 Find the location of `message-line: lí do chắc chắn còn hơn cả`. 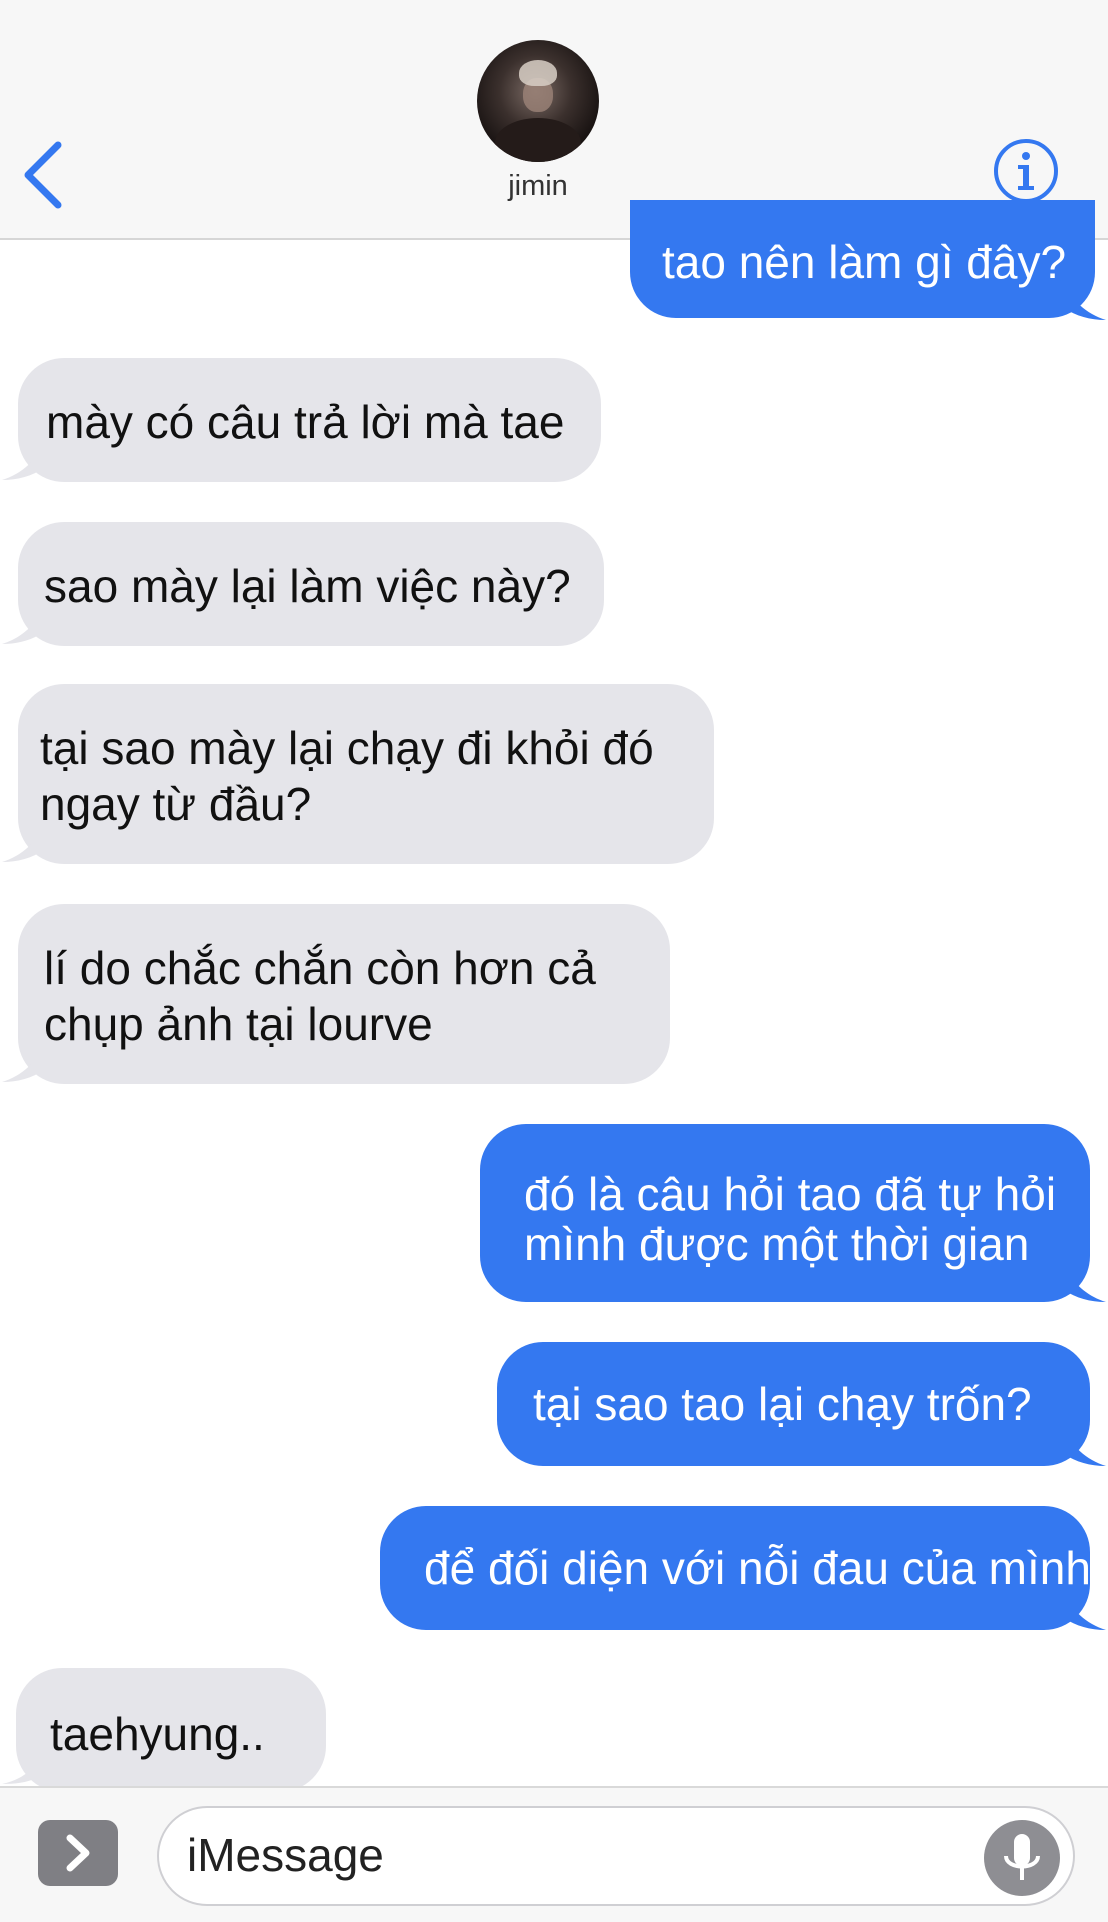

message-line: lí do chắc chắn còn hơn cả is located at coordinates (320, 968).